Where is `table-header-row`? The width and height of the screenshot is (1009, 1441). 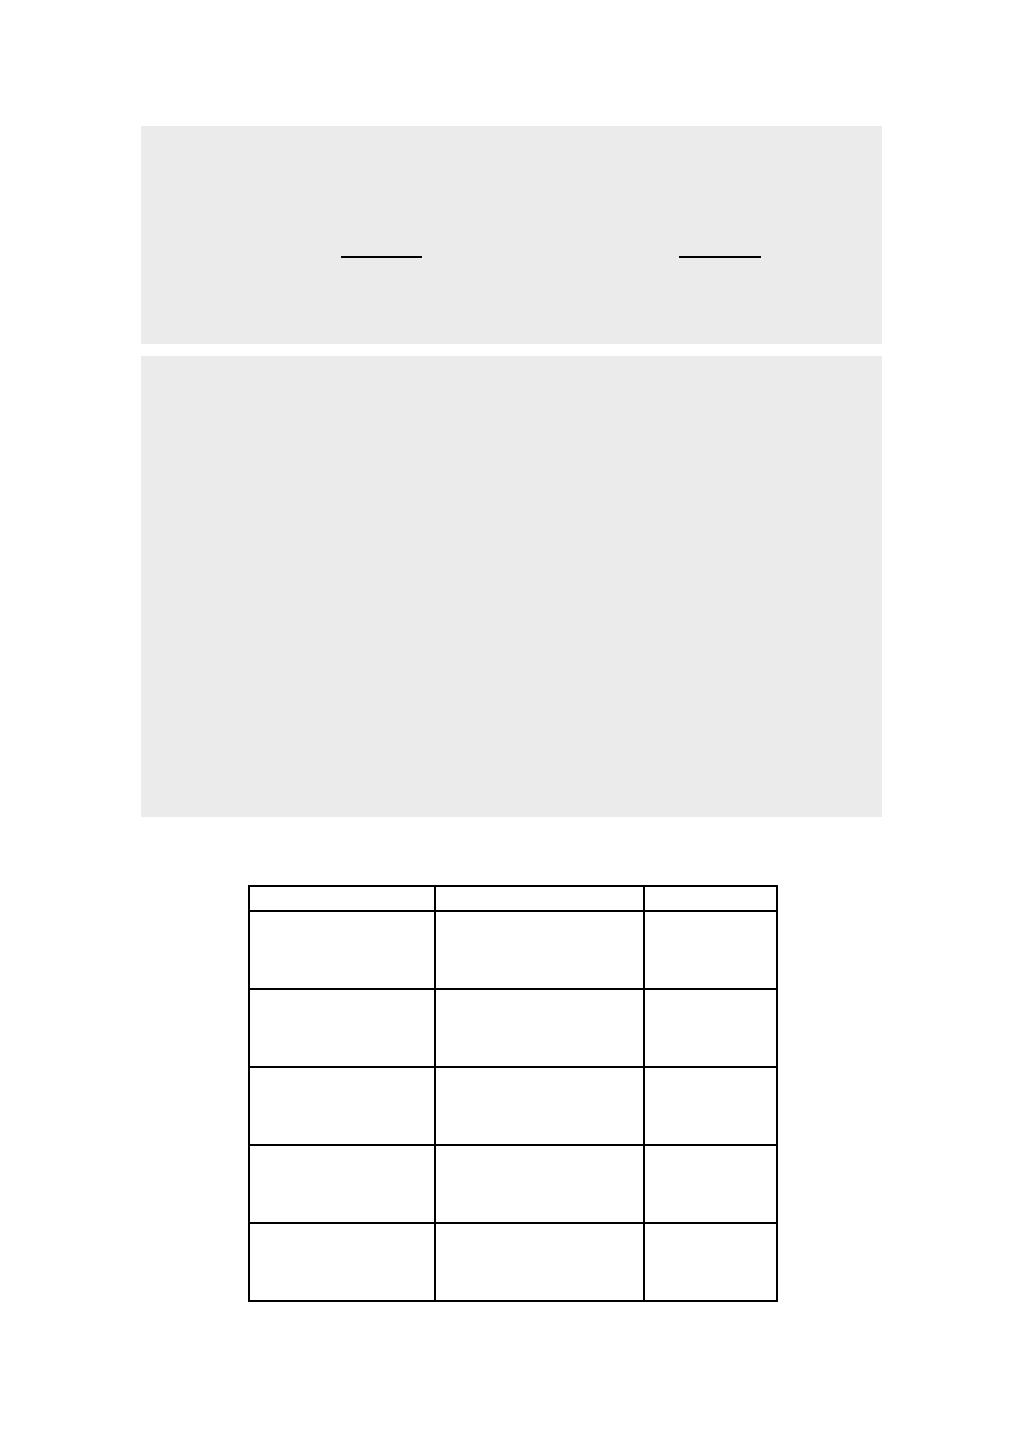
table-header-row is located at coordinates (513, 898).